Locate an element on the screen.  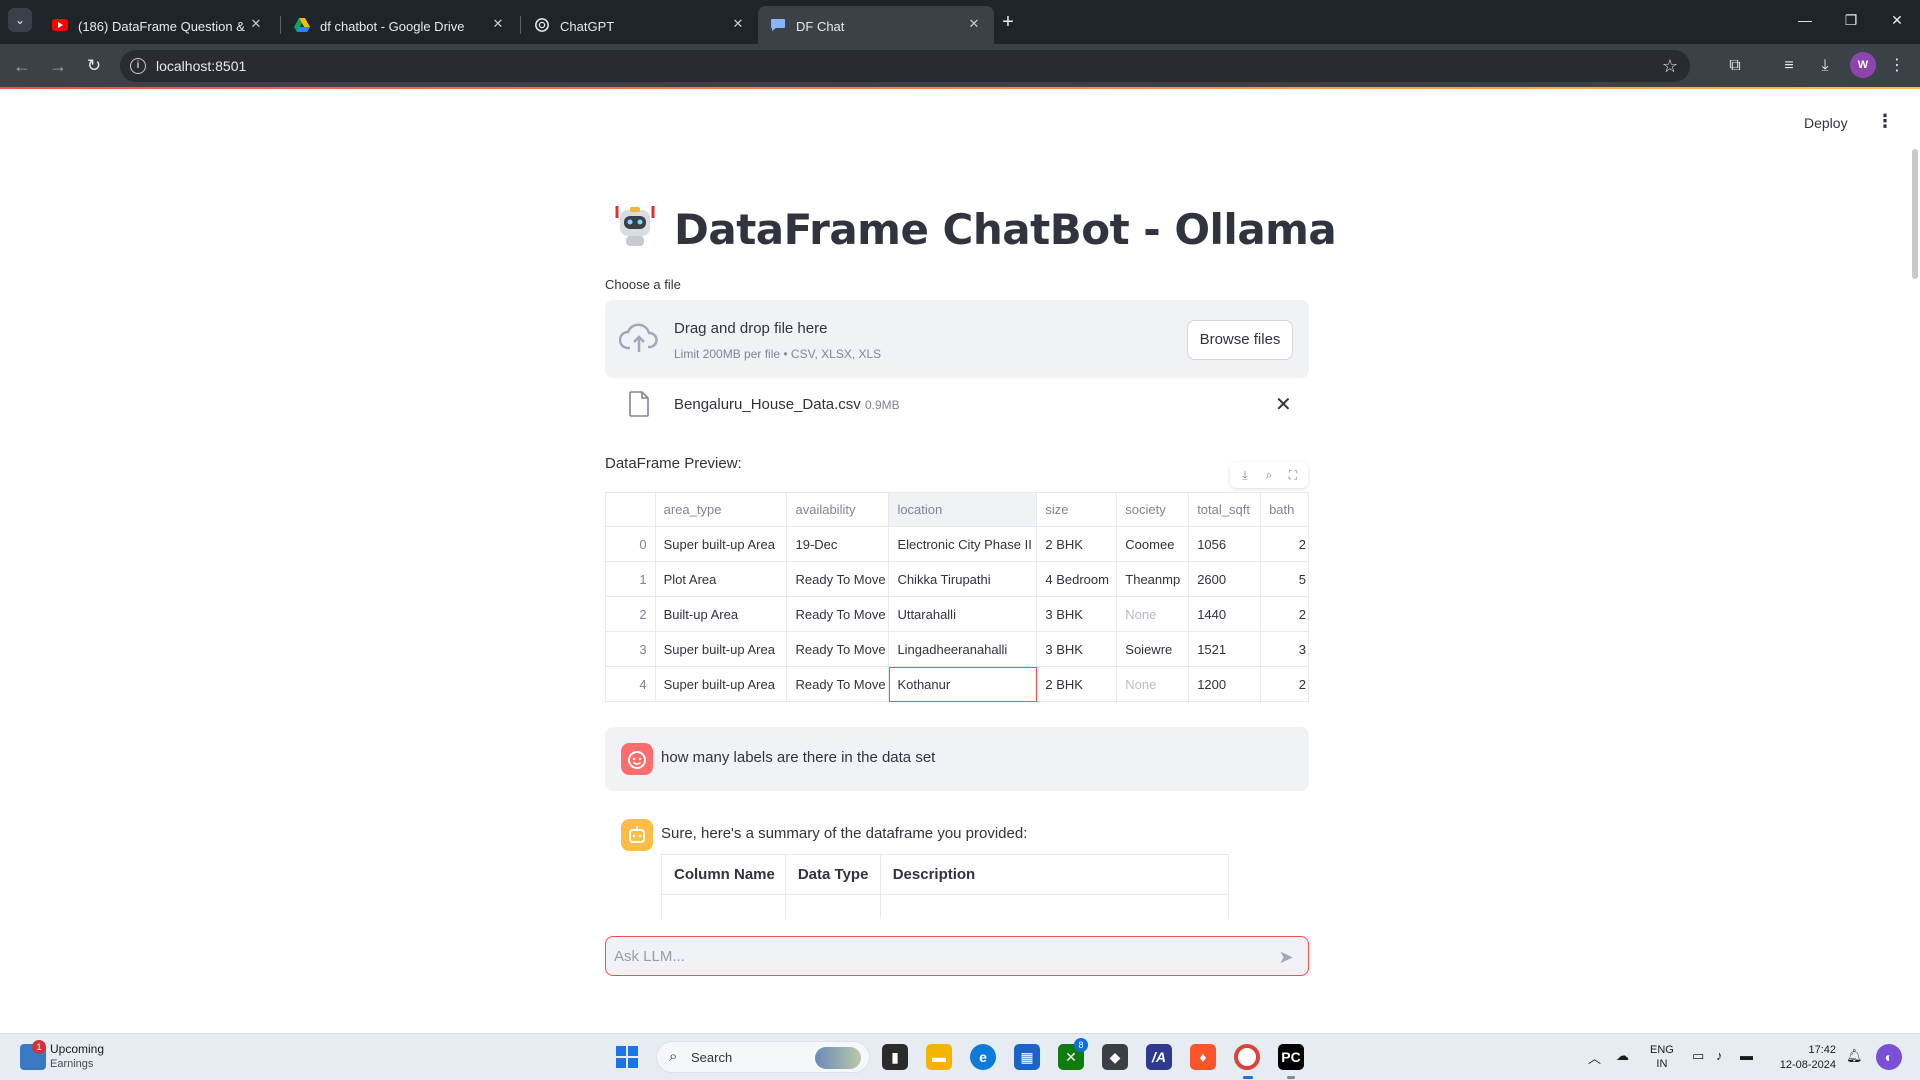
table-cell: Uttarahalli is located at coordinates (963, 614).